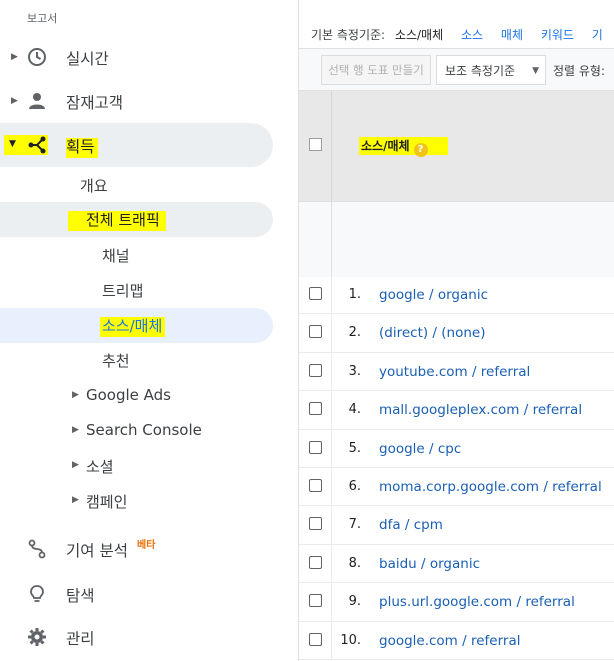 The width and height of the screenshot is (614, 661). What do you see at coordinates (107, 502) in the screenshot?
I see `nav-label-campaigns: 캠페인` at bounding box center [107, 502].